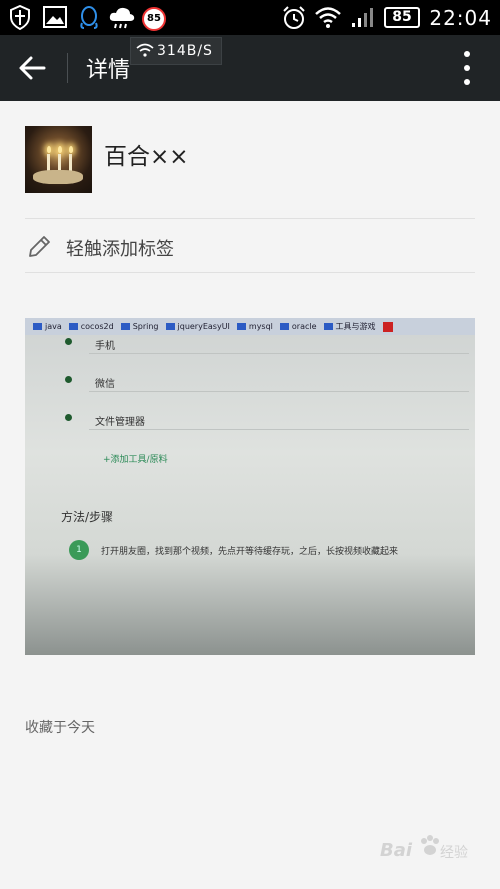  I want to click on more-options-button, so click(468, 68).